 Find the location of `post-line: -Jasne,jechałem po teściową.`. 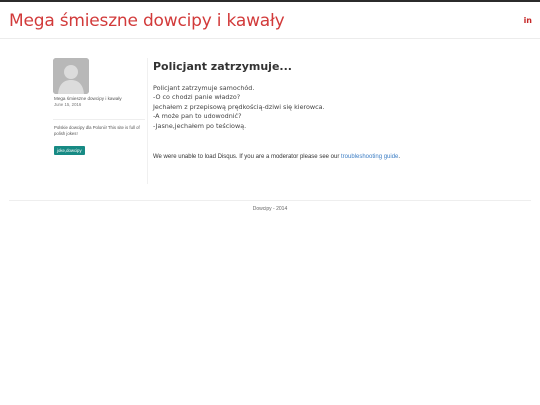

post-line: -Jasne,jechałem po teściową. is located at coordinates (200, 125).